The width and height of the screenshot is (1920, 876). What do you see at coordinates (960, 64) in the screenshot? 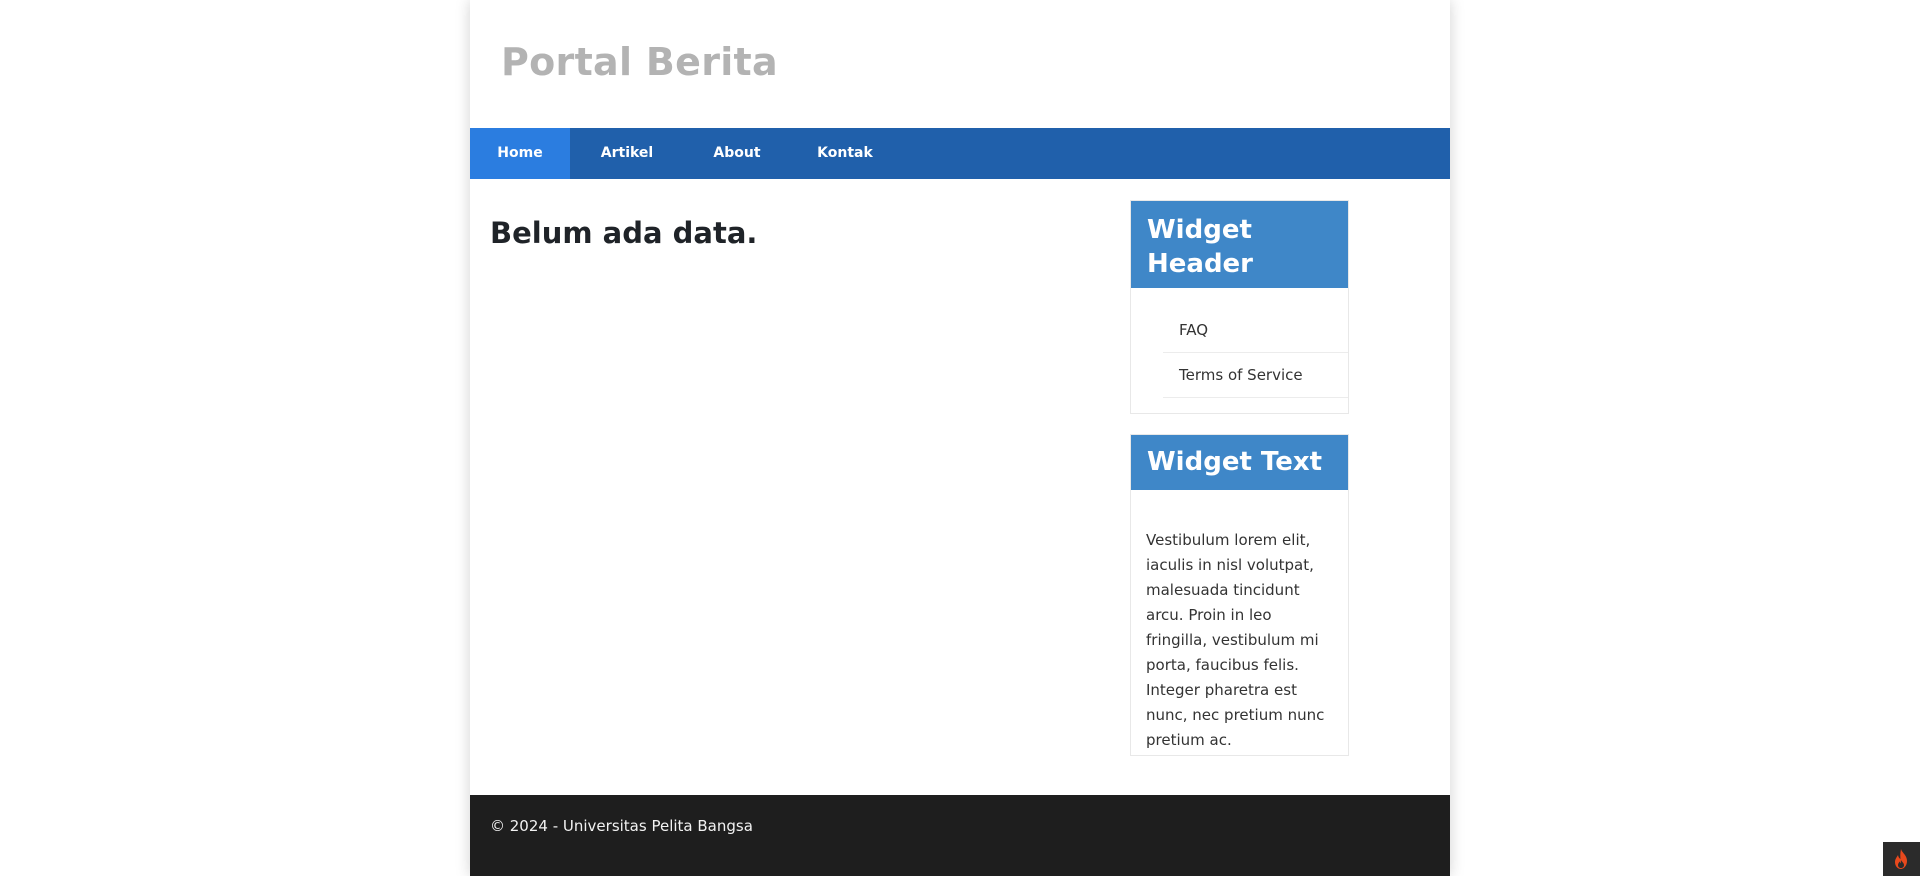
I see `site-header: Portal Berita` at bounding box center [960, 64].